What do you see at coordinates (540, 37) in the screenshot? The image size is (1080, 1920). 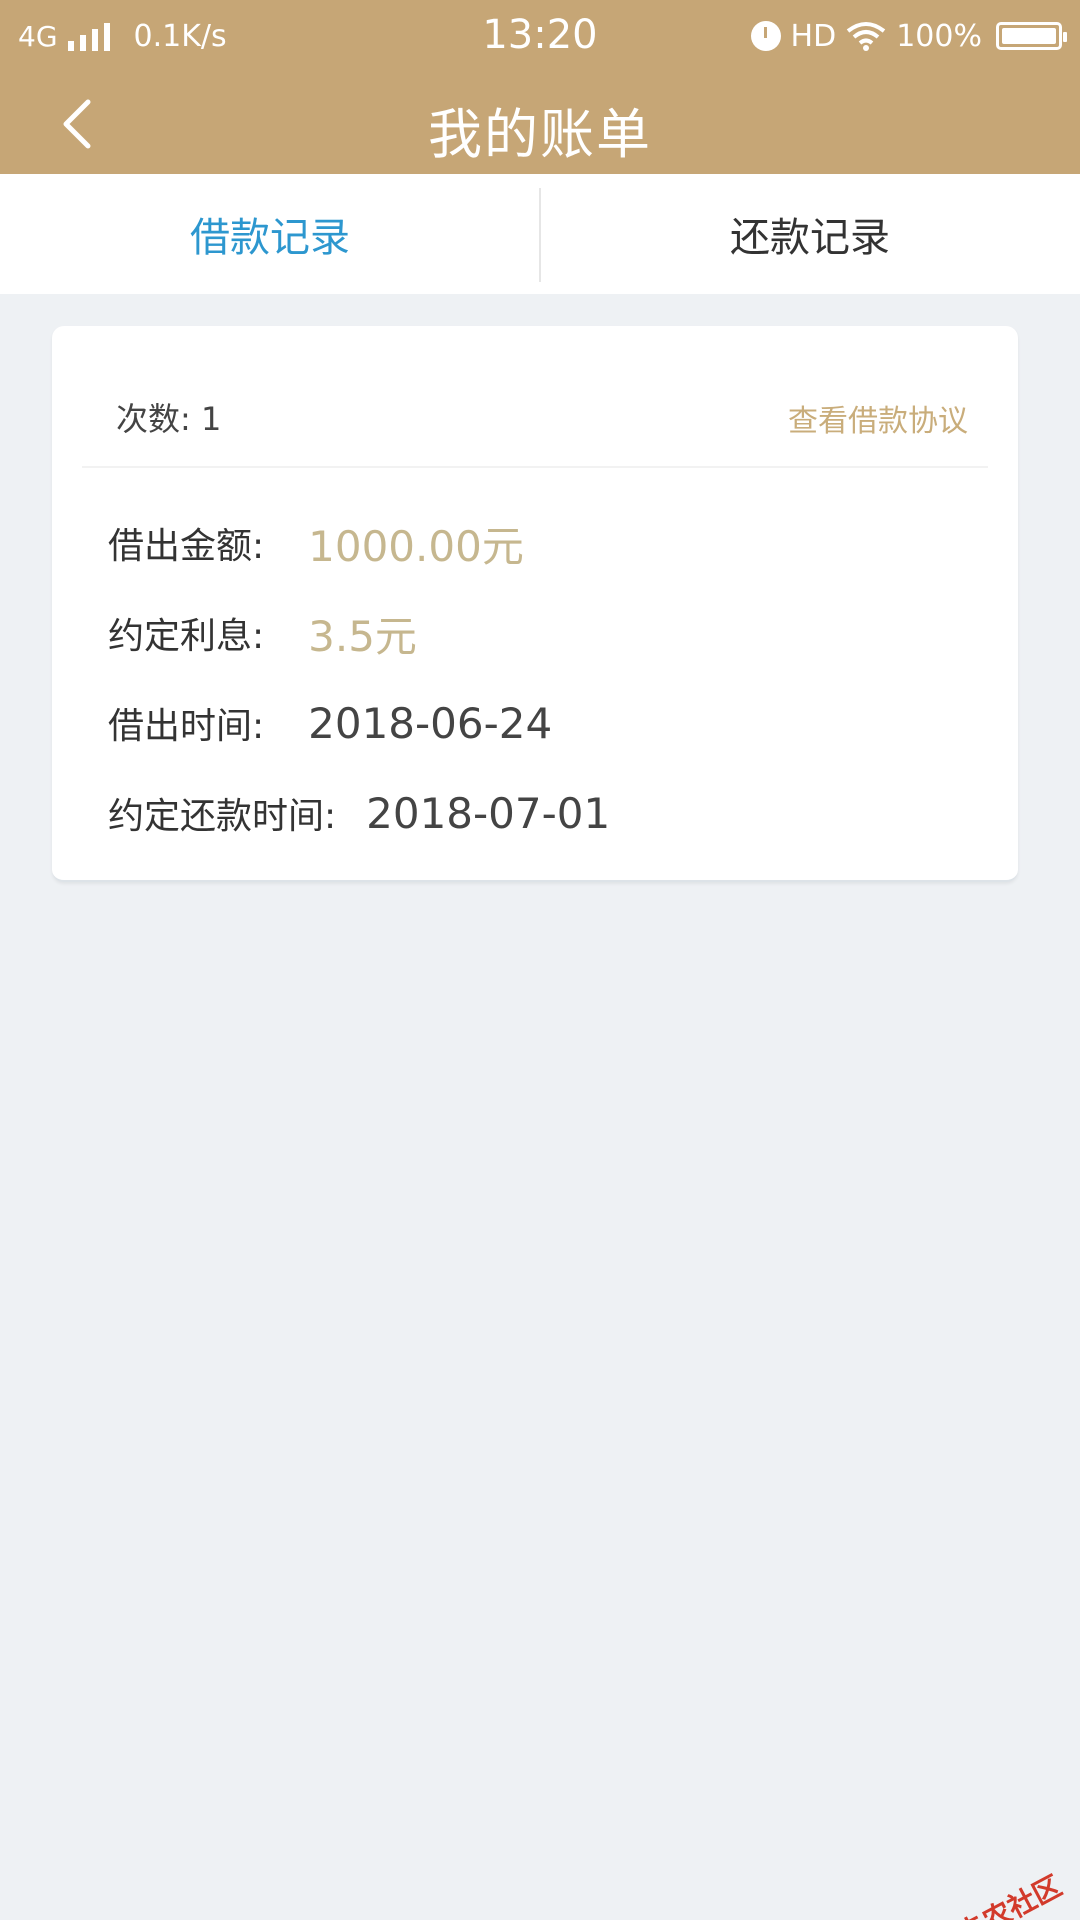 I see `status-bar: 4G 0.1K/s 13:20 HD 100%` at bounding box center [540, 37].